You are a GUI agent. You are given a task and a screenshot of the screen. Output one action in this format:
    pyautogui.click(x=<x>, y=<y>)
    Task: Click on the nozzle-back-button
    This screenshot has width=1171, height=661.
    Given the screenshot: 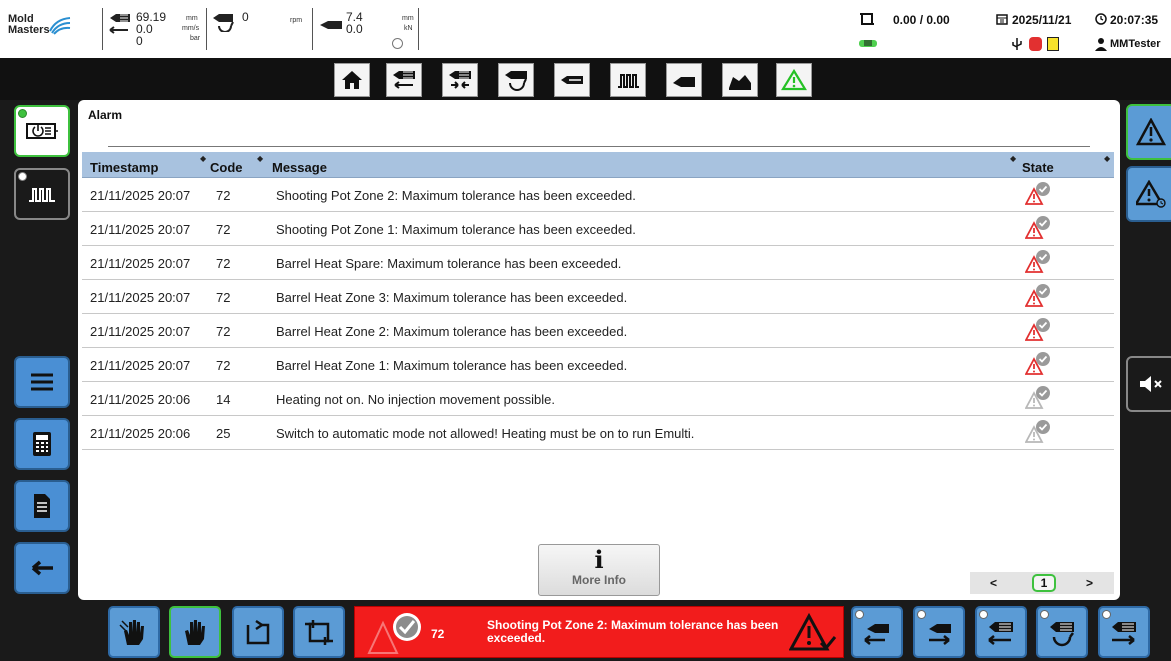 What is the action you would take?
    pyautogui.click(x=877, y=632)
    